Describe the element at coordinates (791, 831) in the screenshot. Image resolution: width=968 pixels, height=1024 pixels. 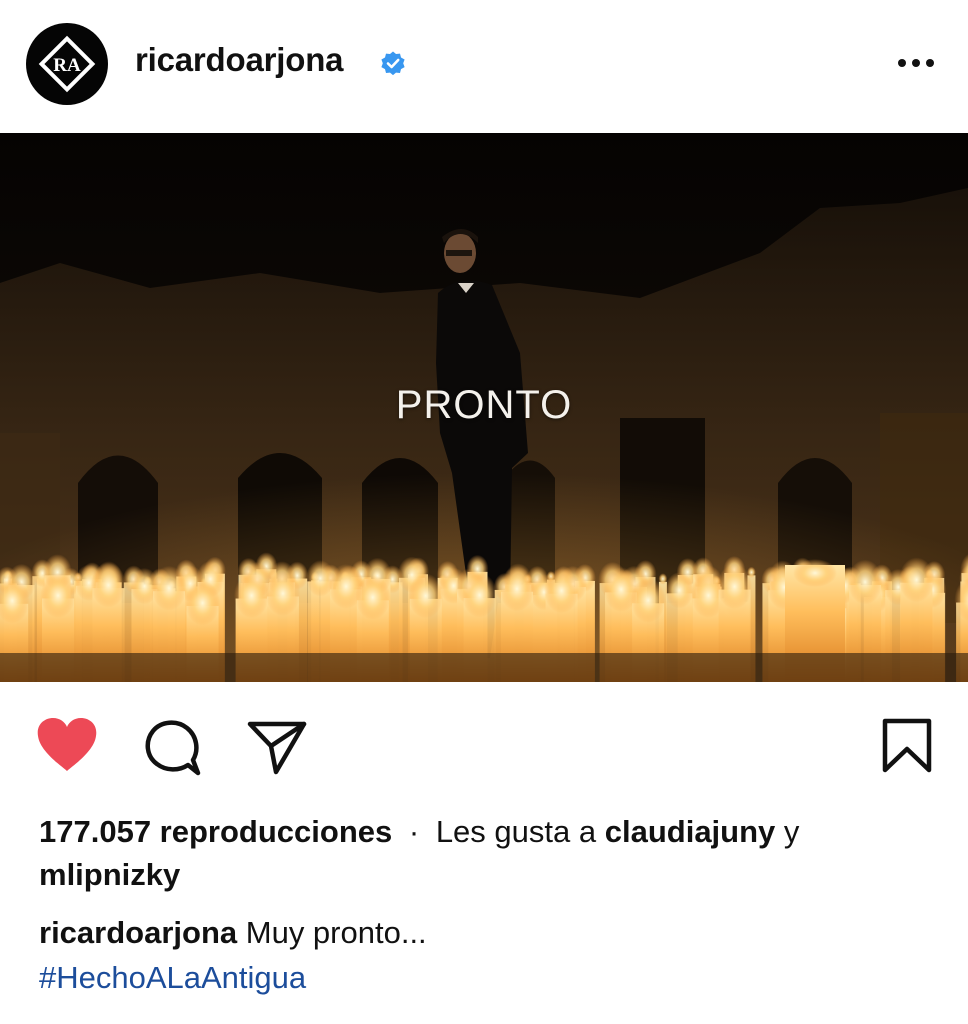
I see `liked-by-conjunction: y` at that location.